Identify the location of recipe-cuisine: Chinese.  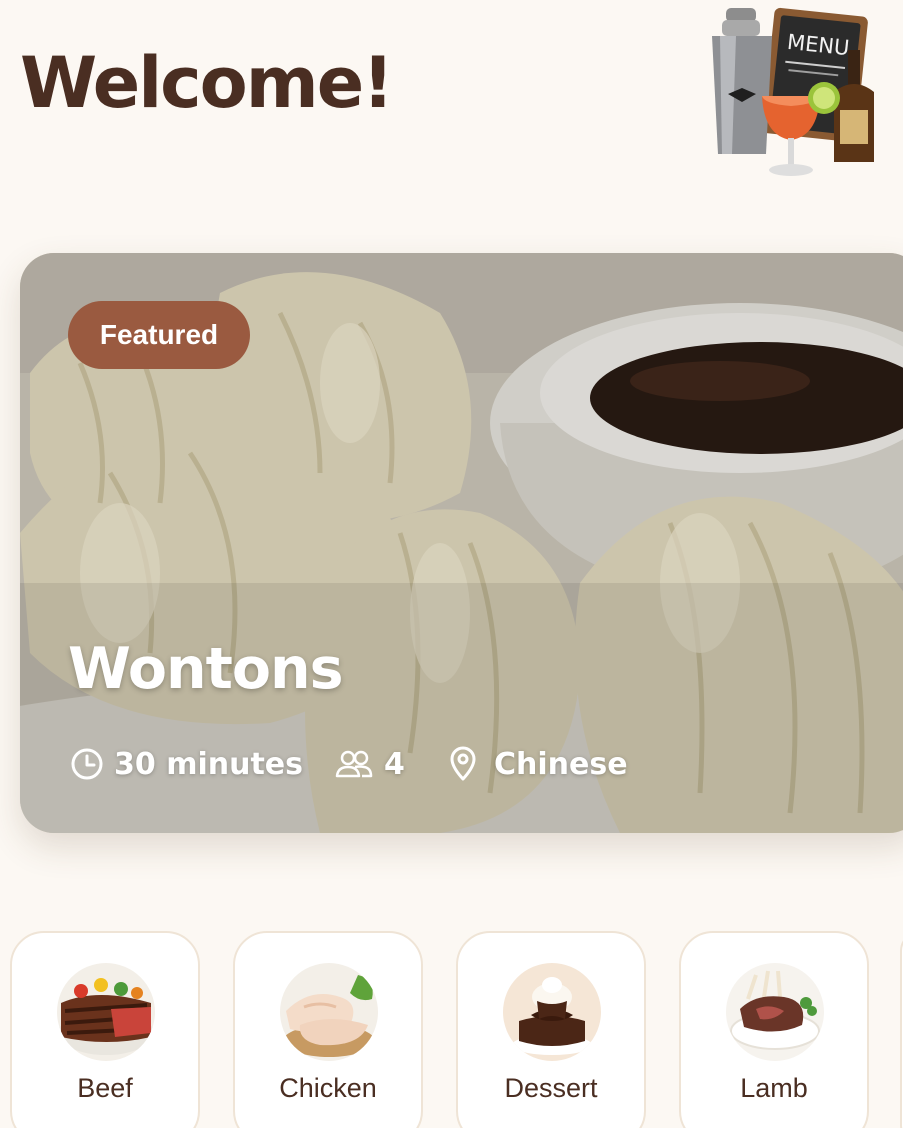
(538, 764).